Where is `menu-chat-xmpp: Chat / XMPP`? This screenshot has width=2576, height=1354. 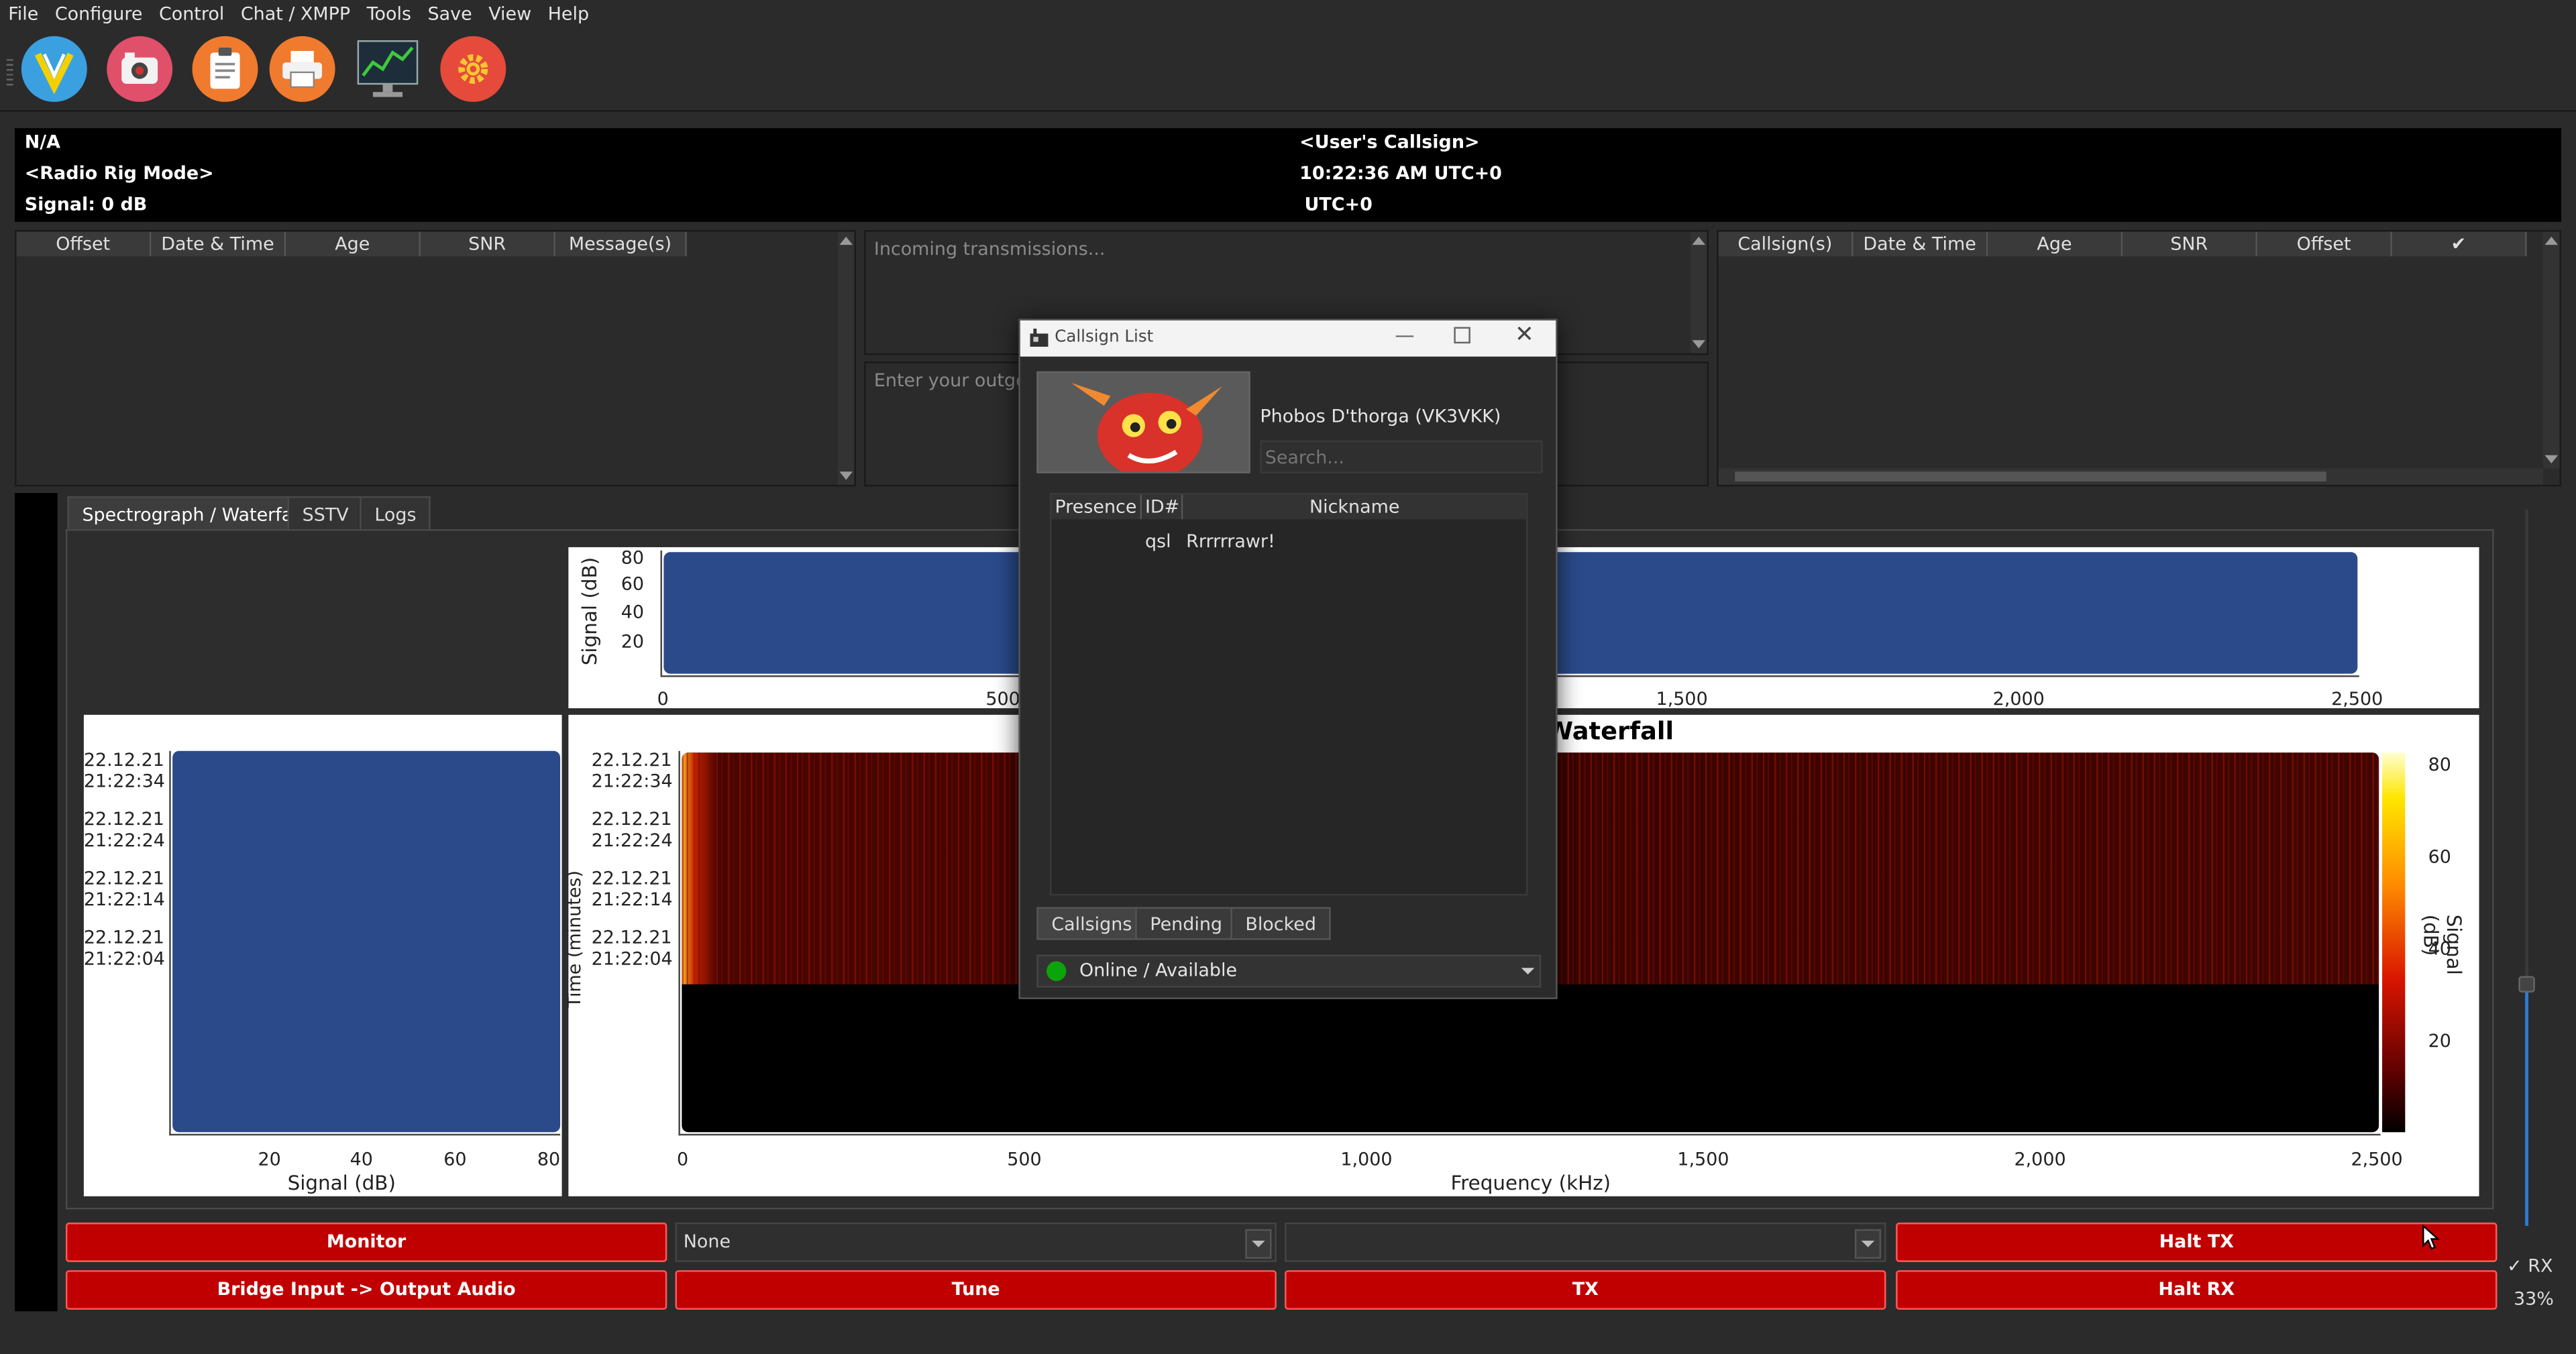 menu-chat-xmpp: Chat / XMPP is located at coordinates (296, 14).